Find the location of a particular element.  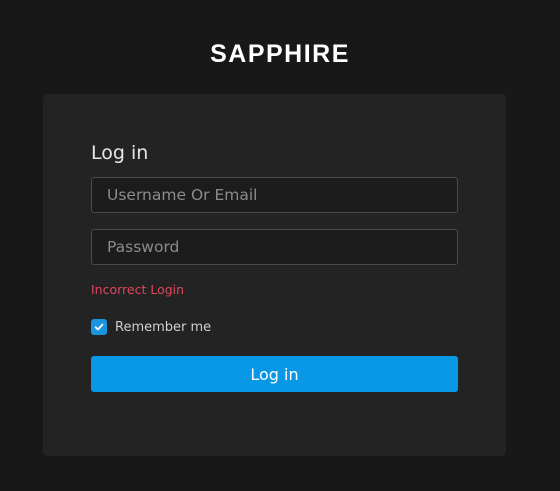

remember-me-toggle: Remember me is located at coordinates (151, 327).